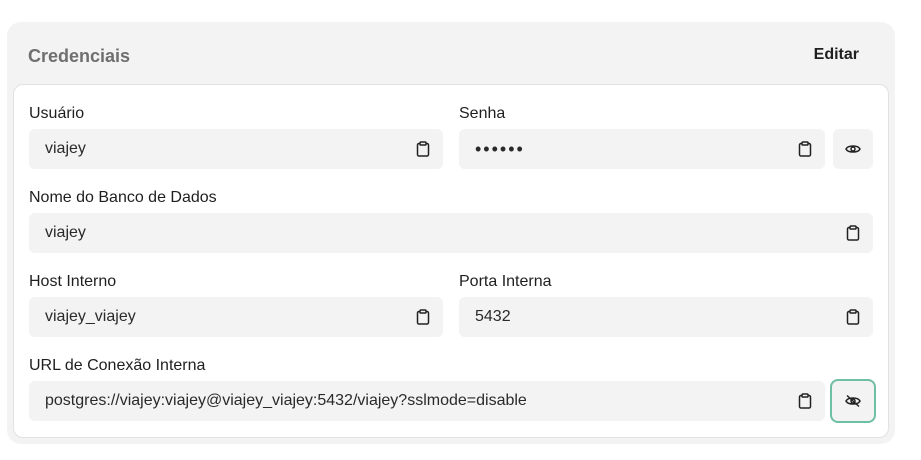  Describe the element at coordinates (493, 316) in the screenshot. I see `porta-value: 5432` at that location.